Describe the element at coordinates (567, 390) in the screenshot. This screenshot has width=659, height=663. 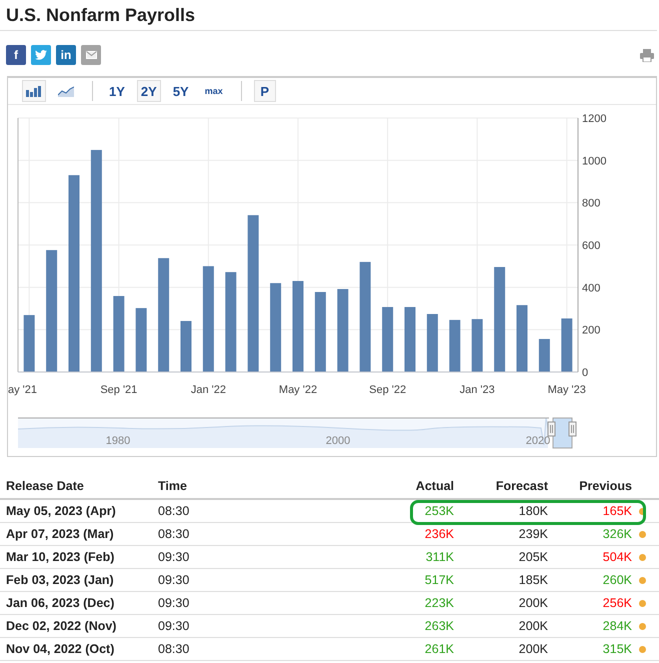
I see `x-tick-label: May '23` at that location.